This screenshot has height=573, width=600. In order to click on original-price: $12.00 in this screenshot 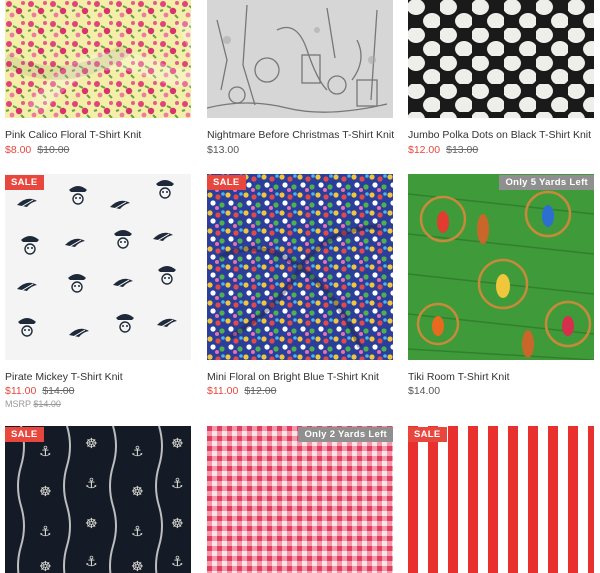, I will do `click(260, 391)`.